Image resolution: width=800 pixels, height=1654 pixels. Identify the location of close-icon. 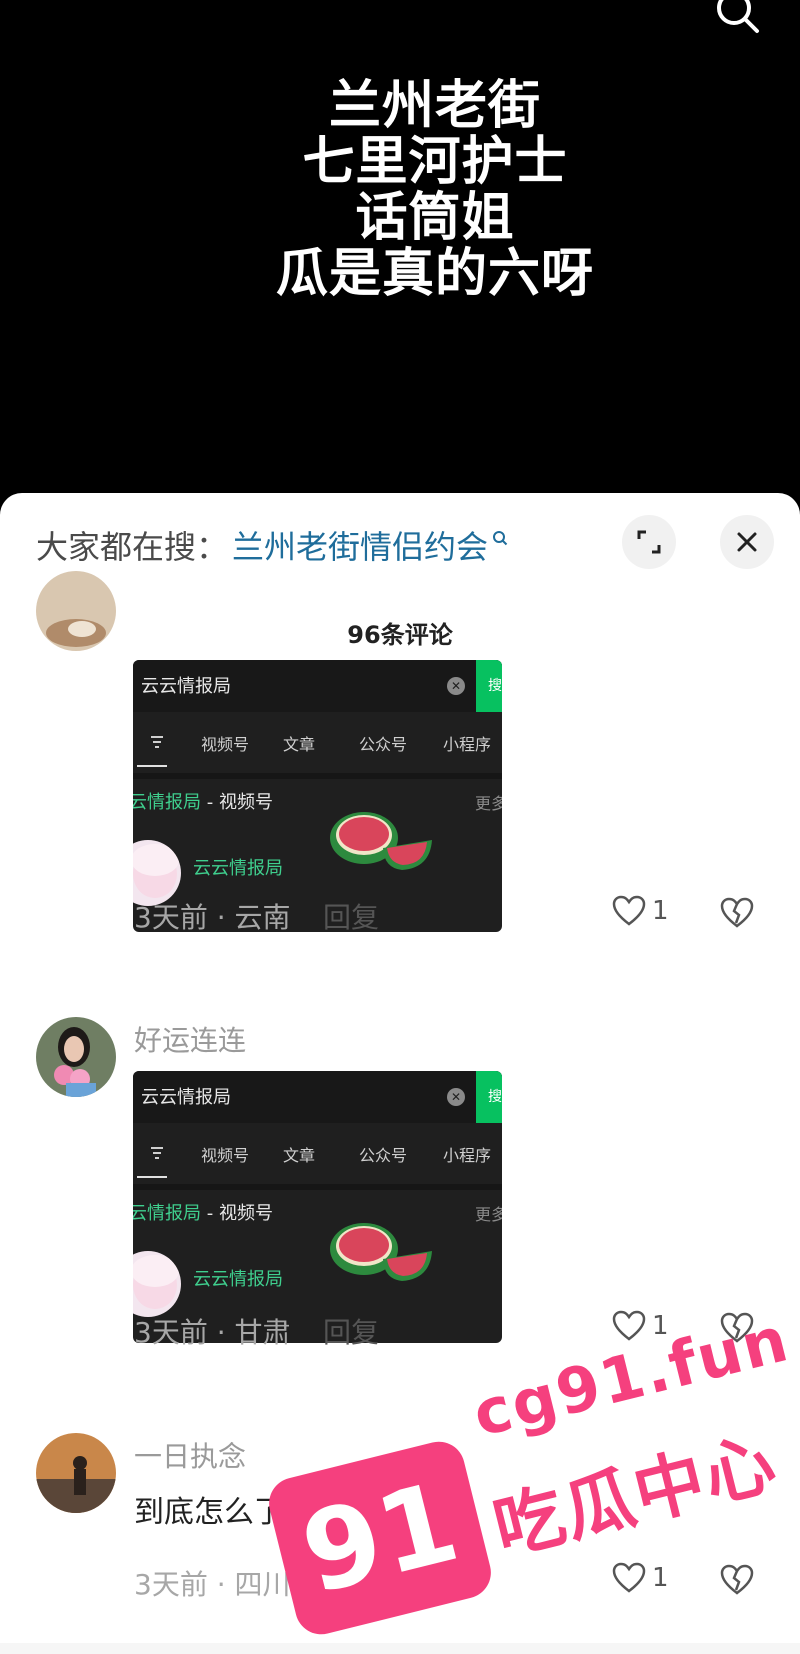
(747, 542).